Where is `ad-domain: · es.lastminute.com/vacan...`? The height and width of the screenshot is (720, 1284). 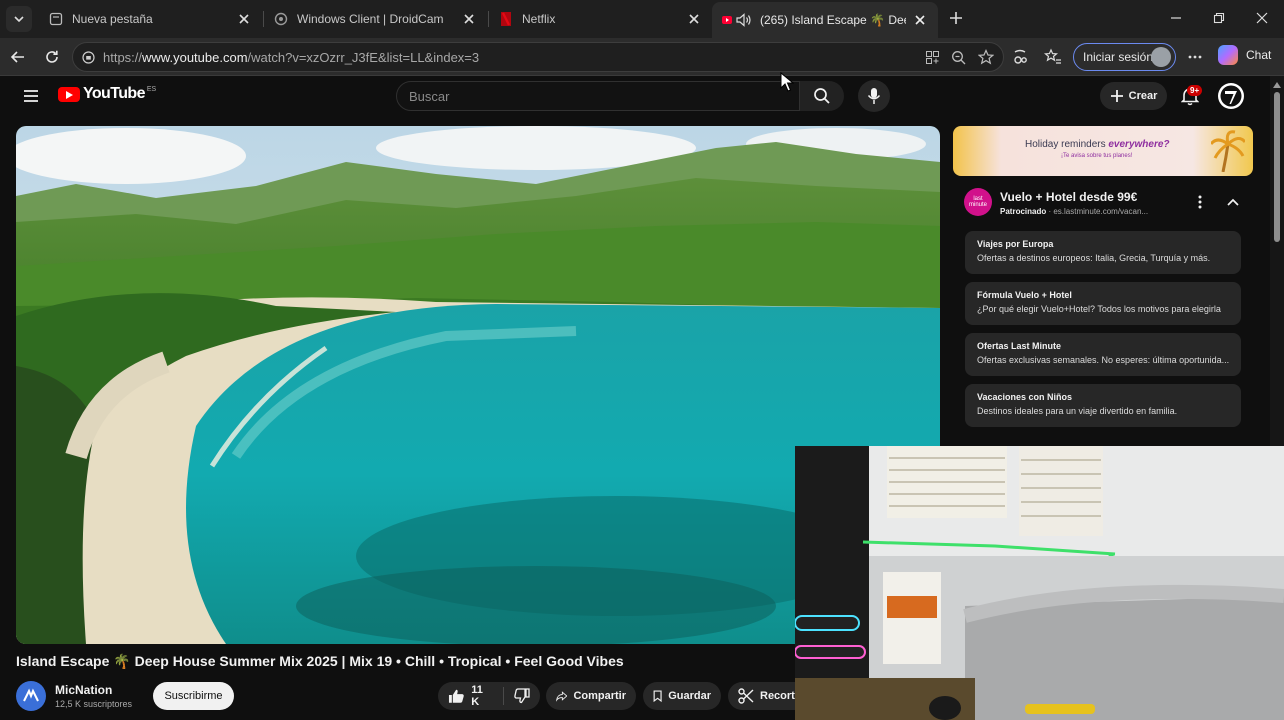 ad-domain: · es.lastminute.com/vacan... is located at coordinates (1098, 211).